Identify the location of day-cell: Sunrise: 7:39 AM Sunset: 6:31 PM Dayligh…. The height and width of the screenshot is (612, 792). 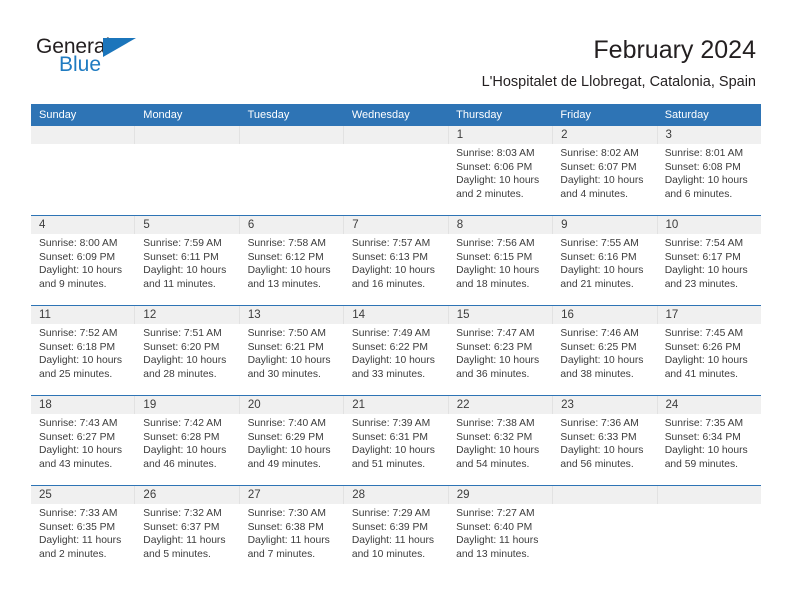
(396, 449).